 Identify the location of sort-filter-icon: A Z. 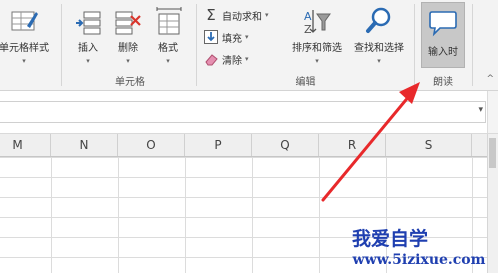
(317, 21).